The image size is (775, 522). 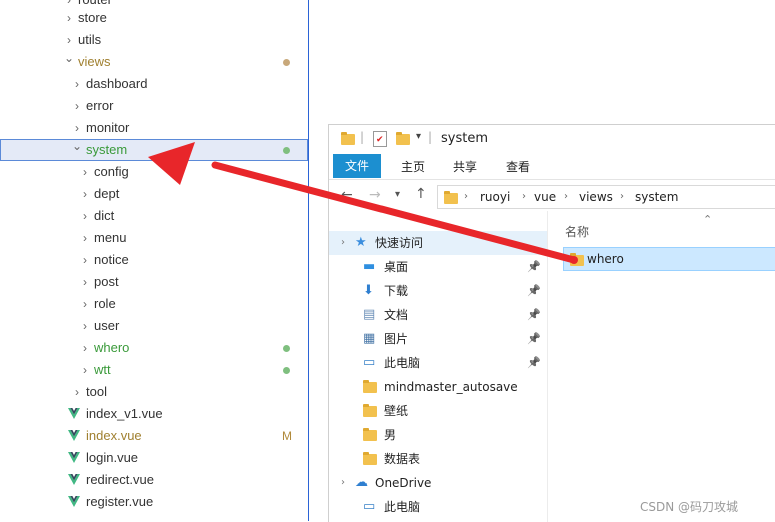 I want to click on nav-item: ▤ 文档 📌, so click(x=438, y=315).